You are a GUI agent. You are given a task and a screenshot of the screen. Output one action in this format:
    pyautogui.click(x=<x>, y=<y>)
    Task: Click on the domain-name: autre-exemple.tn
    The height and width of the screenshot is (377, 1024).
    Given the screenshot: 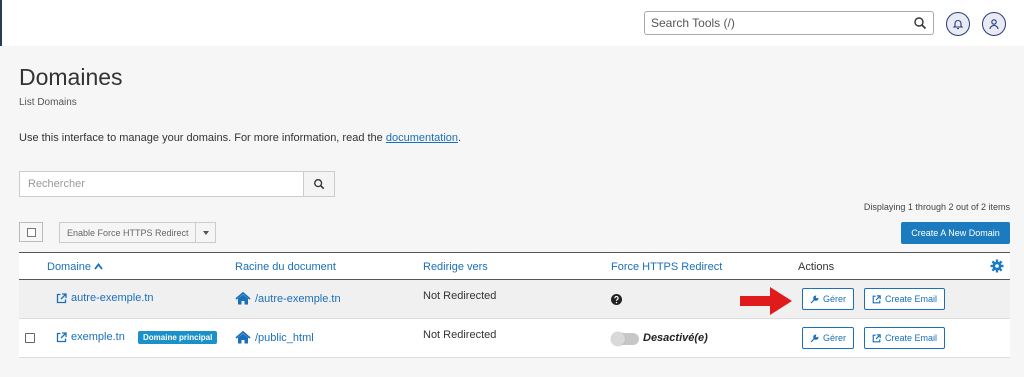 What is the action you would take?
    pyautogui.click(x=112, y=298)
    